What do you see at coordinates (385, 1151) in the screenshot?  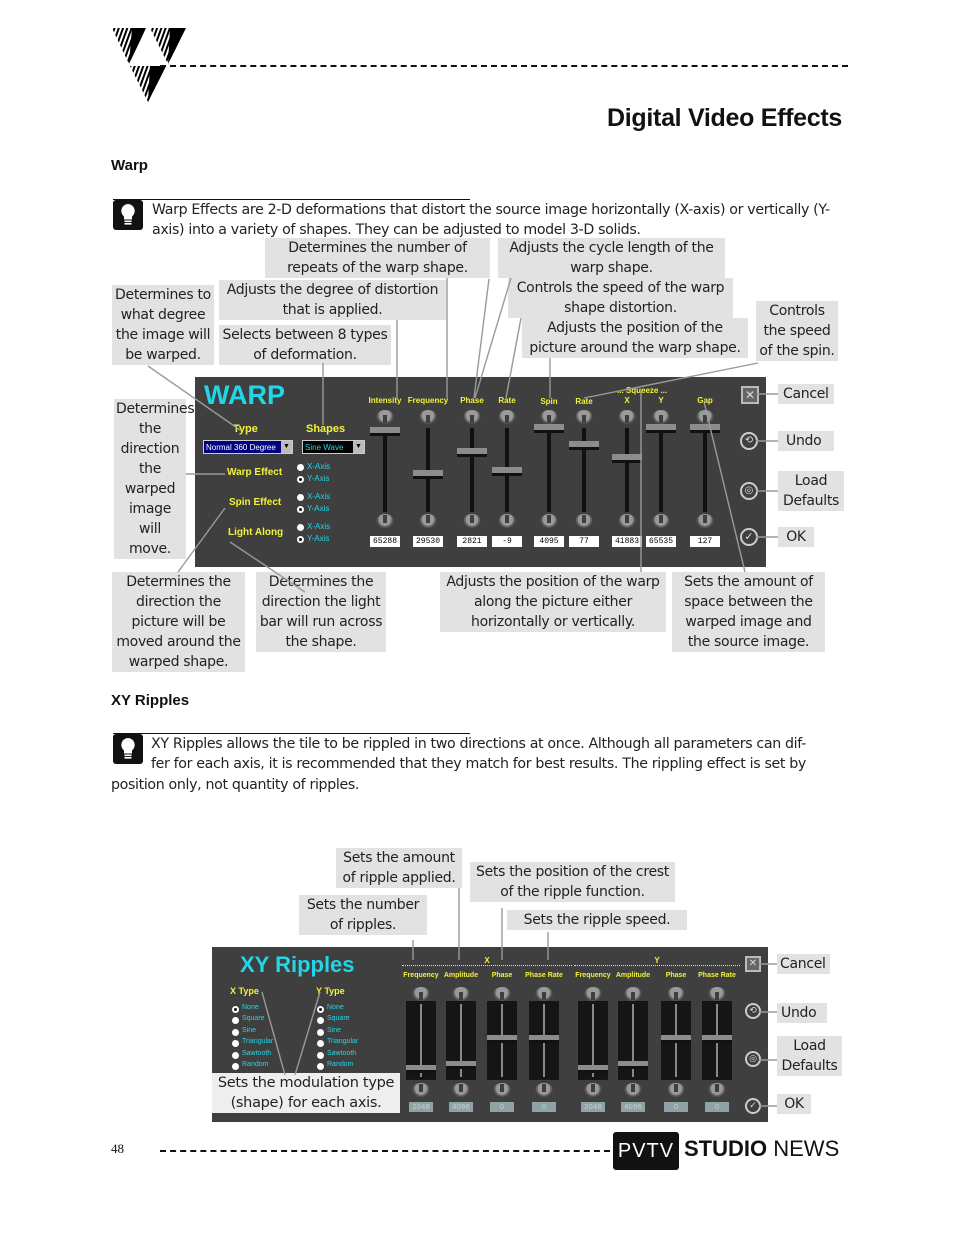 I see `footer-dashed-rule` at bounding box center [385, 1151].